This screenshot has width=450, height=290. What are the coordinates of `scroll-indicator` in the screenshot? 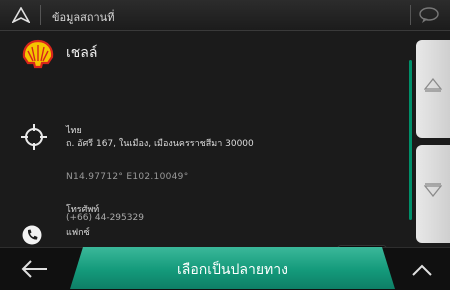 It's located at (410, 140).